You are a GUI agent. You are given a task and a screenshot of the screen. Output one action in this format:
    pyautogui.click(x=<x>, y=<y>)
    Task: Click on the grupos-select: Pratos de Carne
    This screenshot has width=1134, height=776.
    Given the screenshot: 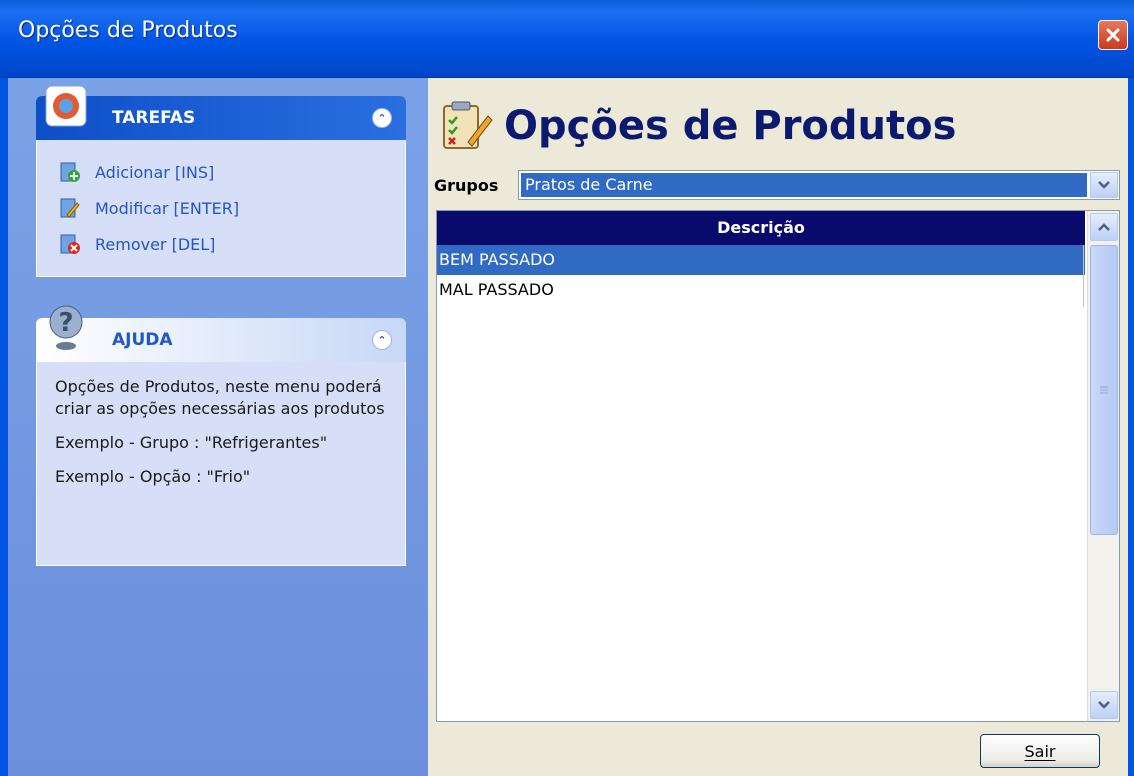 What is the action you would take?
    pyautogui.click(x=819, y=185)
    